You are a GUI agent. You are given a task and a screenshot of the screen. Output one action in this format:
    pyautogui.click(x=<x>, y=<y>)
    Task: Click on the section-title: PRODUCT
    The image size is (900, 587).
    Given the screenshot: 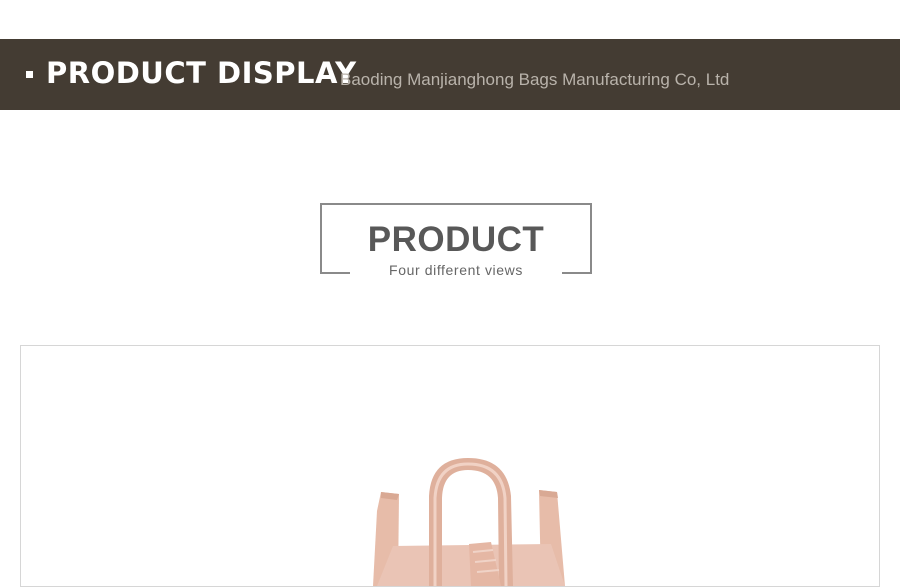 What is the action you would take?
    pyautogui.click(x=456, y=239)
    